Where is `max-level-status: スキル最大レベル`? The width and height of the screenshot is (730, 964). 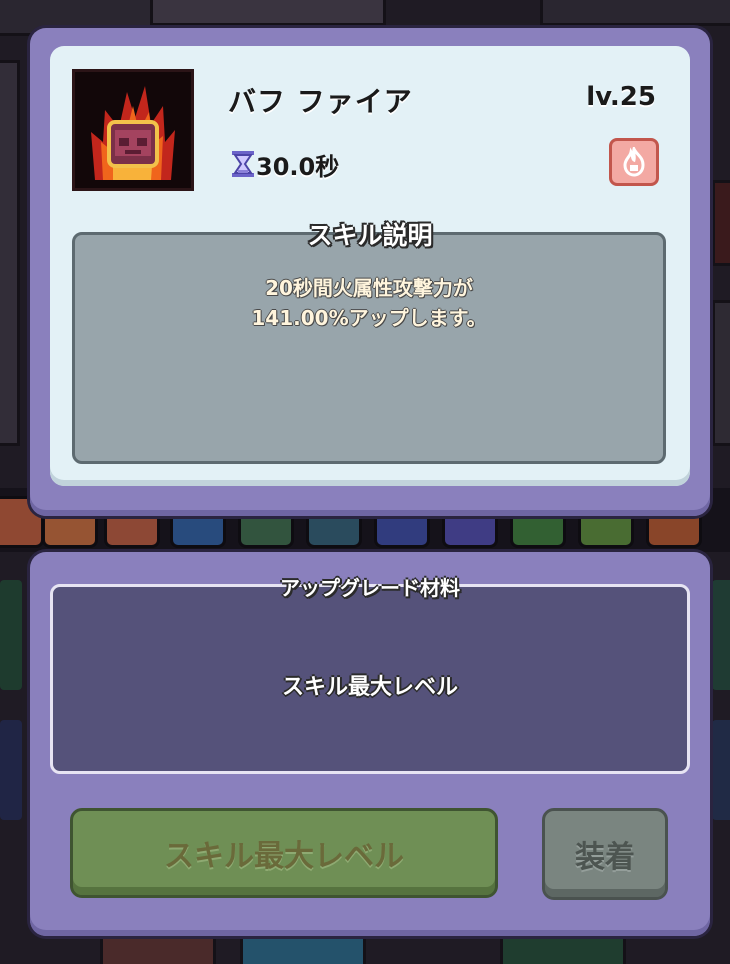 max-level-status: スキル最大レベル is located at coordinates (369, 687).